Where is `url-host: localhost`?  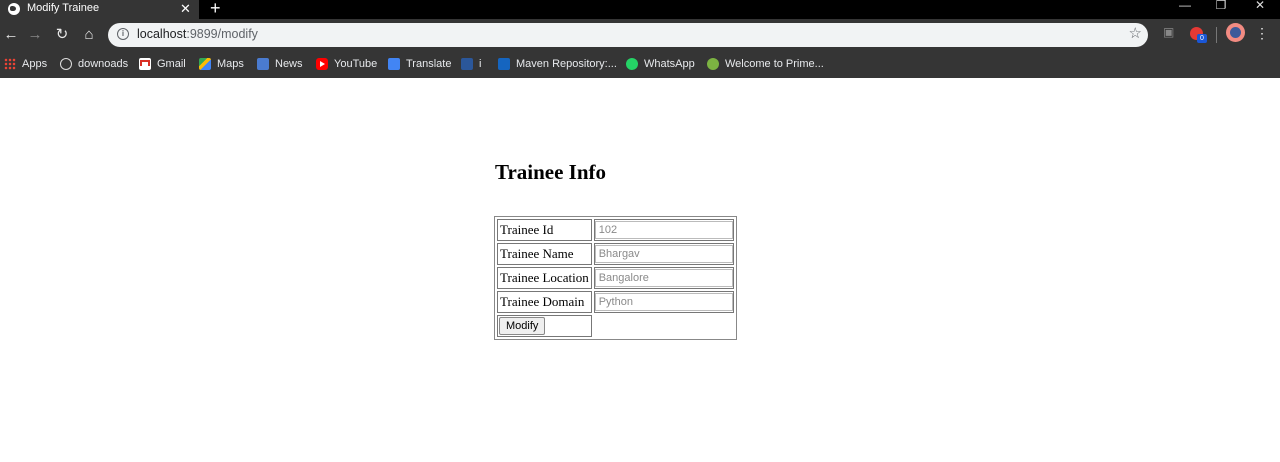
url-host: localhost is located at coordinates (162, 34).